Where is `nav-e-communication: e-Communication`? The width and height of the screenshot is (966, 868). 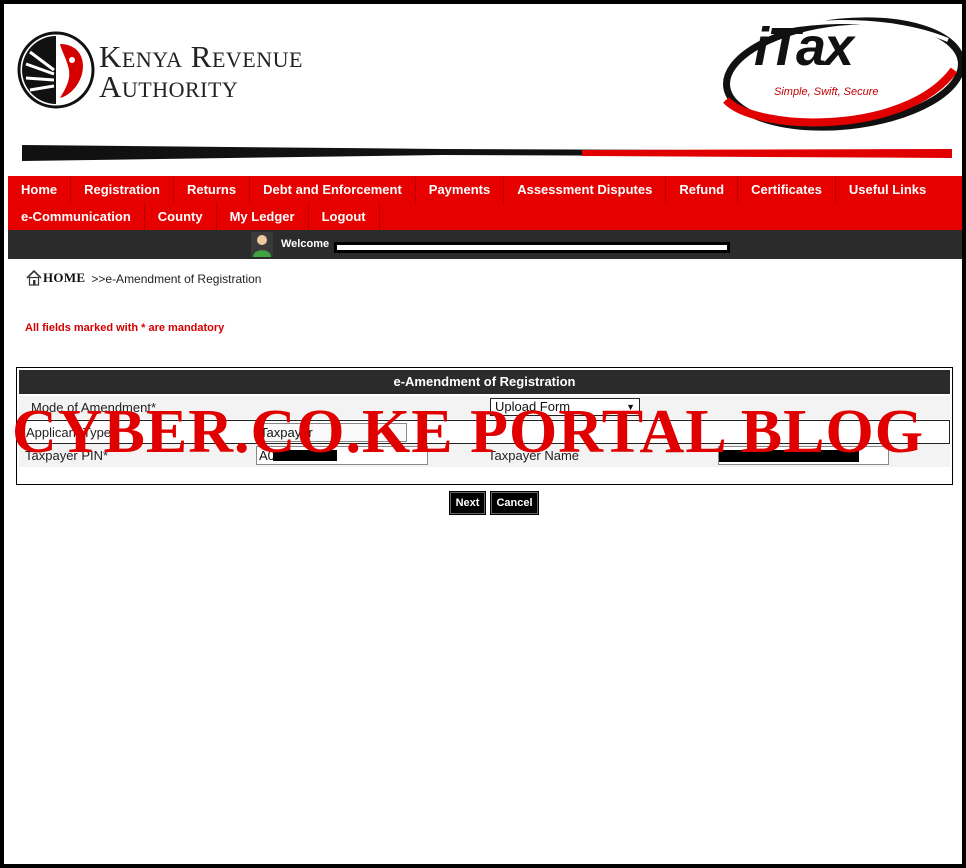
nav-e-communication: e-Communication is located at coordinates (76, 216).